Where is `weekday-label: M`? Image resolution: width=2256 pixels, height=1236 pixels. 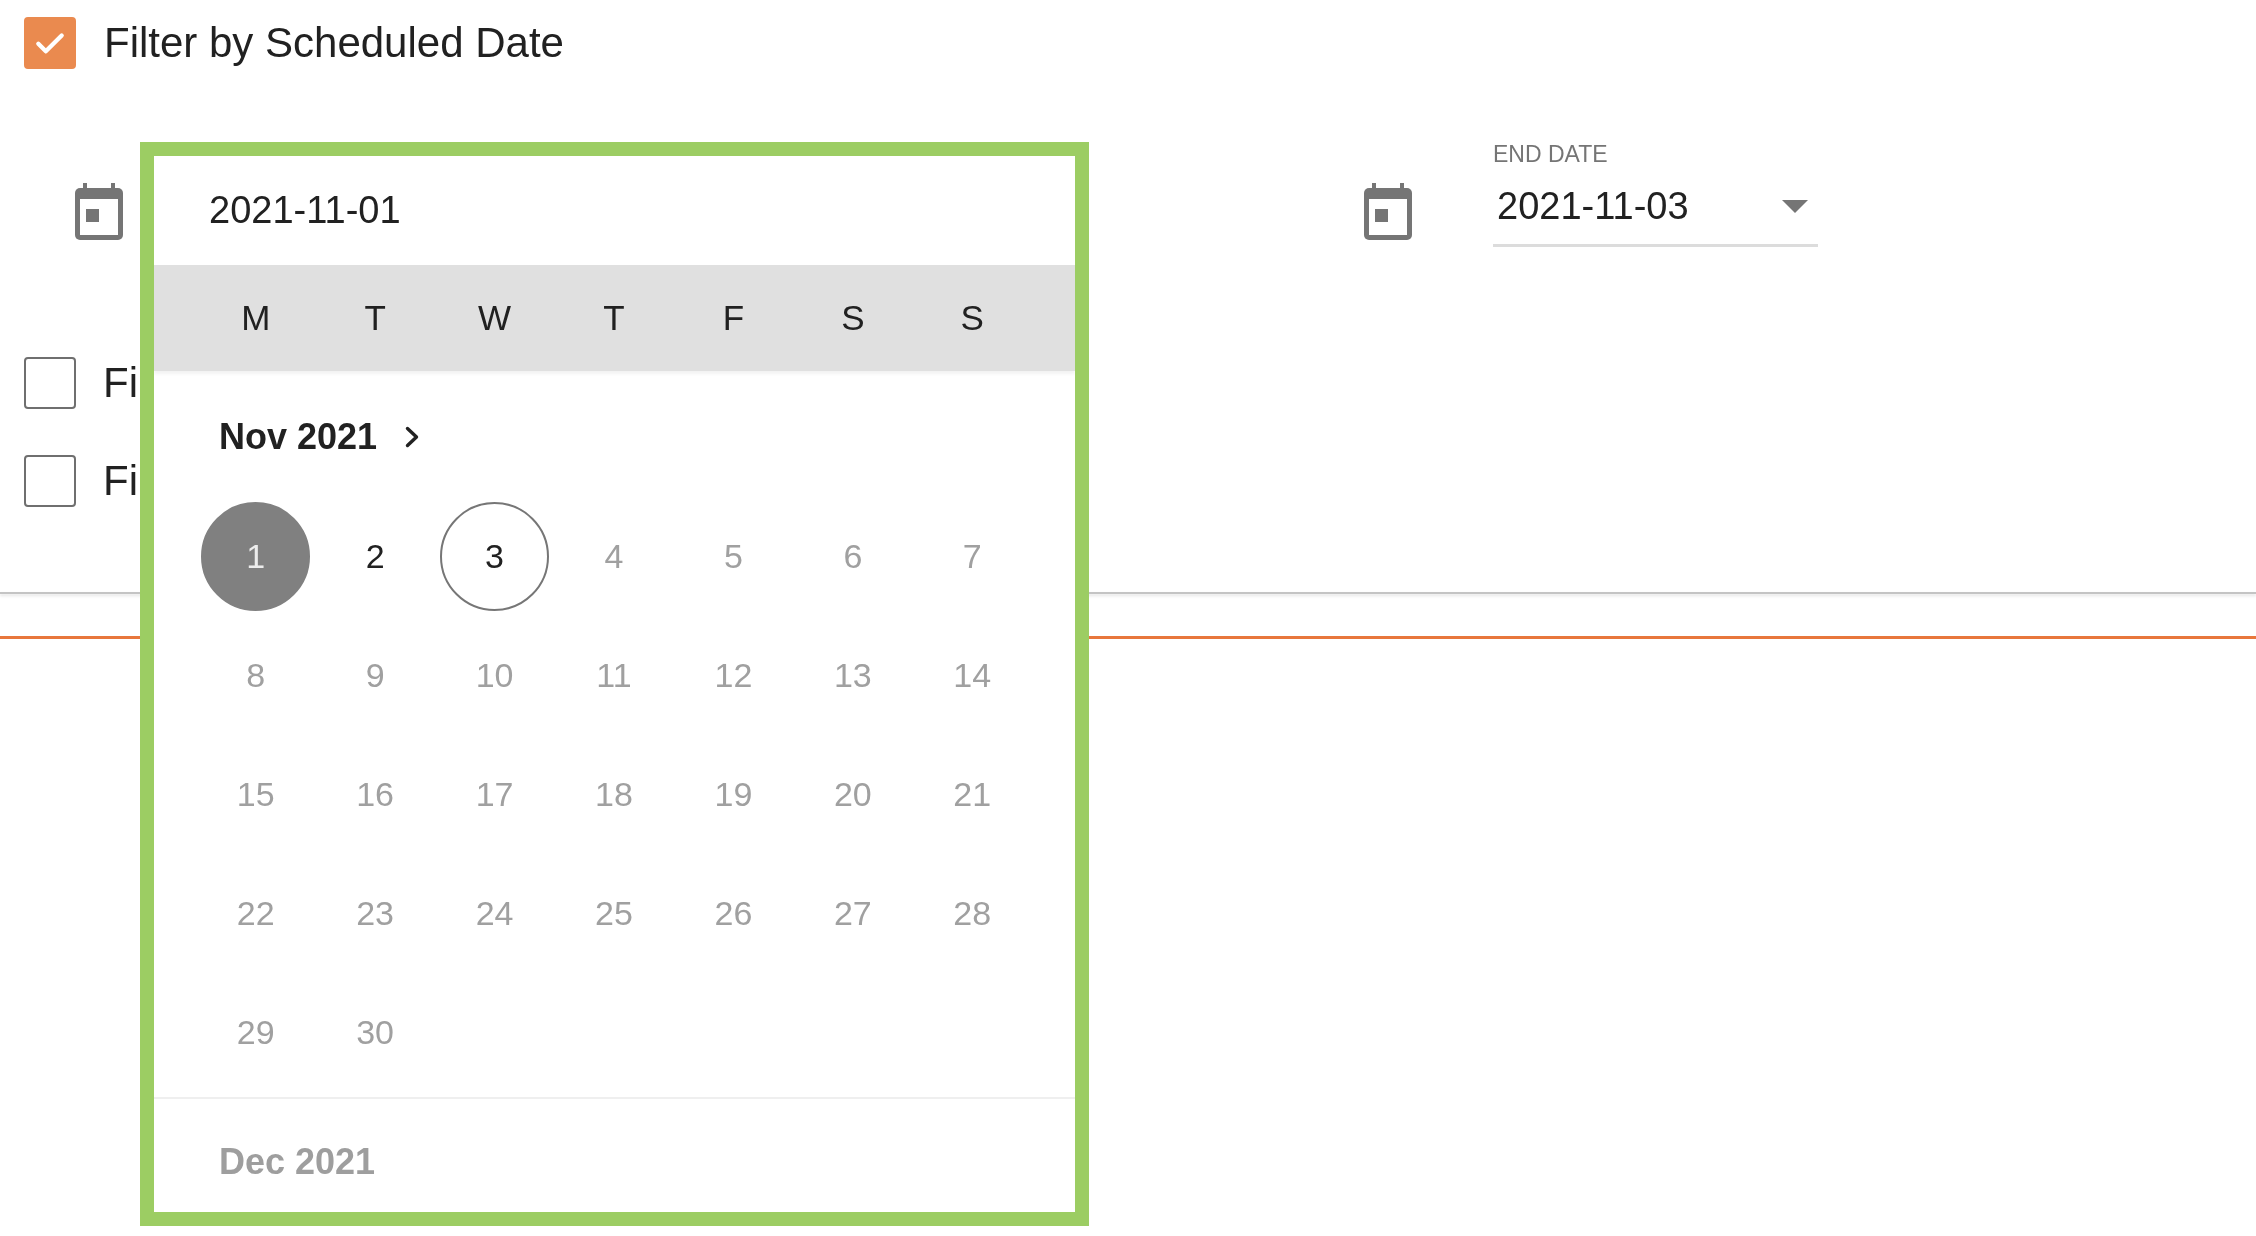
weekday-label: M is located at coordinates (256, 318).